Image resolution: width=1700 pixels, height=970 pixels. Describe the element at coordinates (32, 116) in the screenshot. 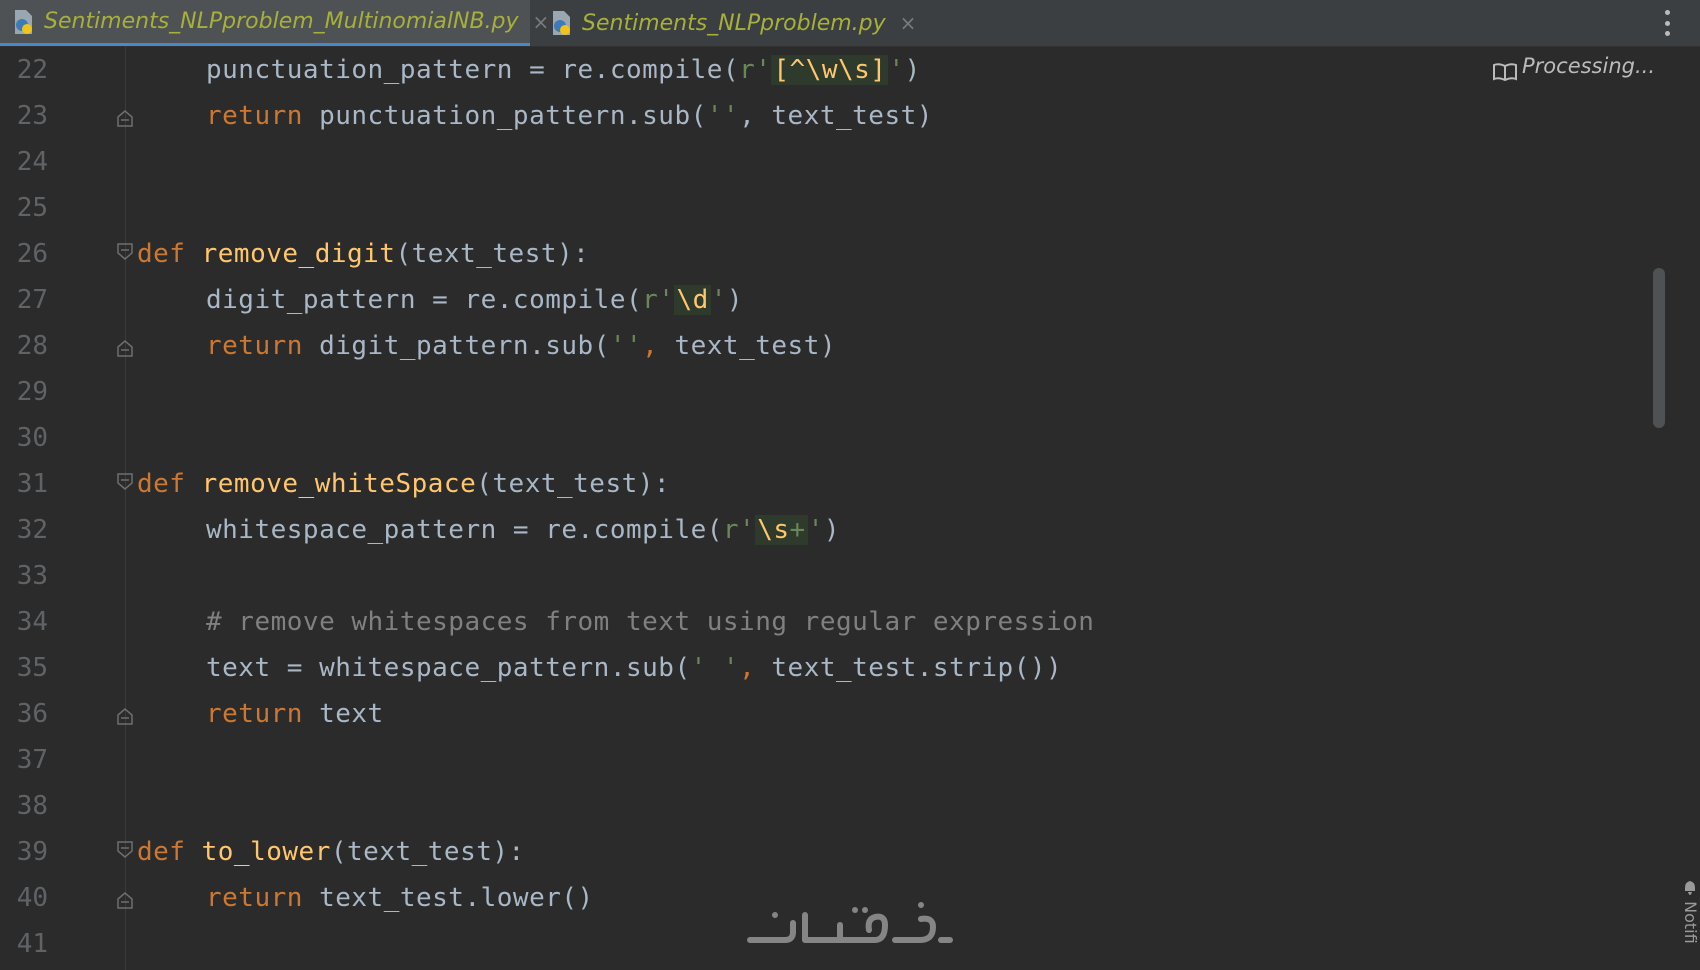

I see `line-number: 23` at that location.